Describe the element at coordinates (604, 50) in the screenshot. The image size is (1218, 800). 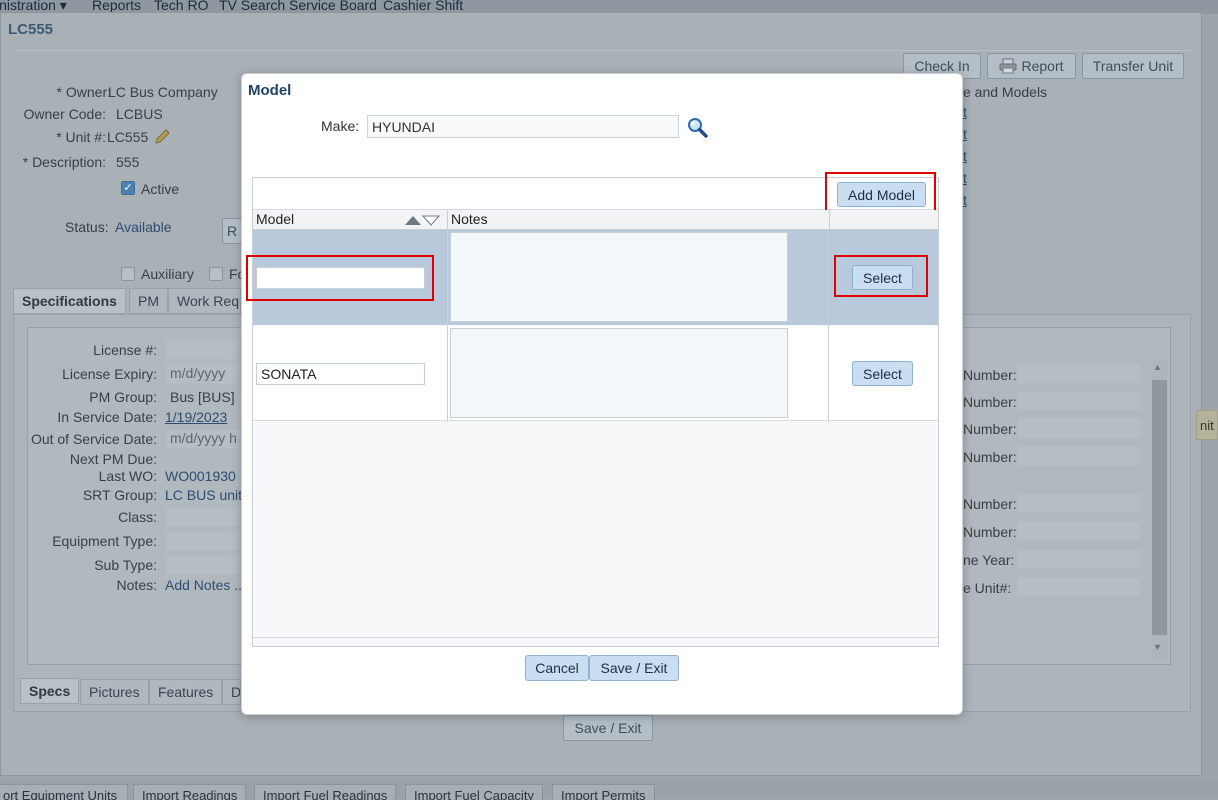
I see `title-divider` at that location.